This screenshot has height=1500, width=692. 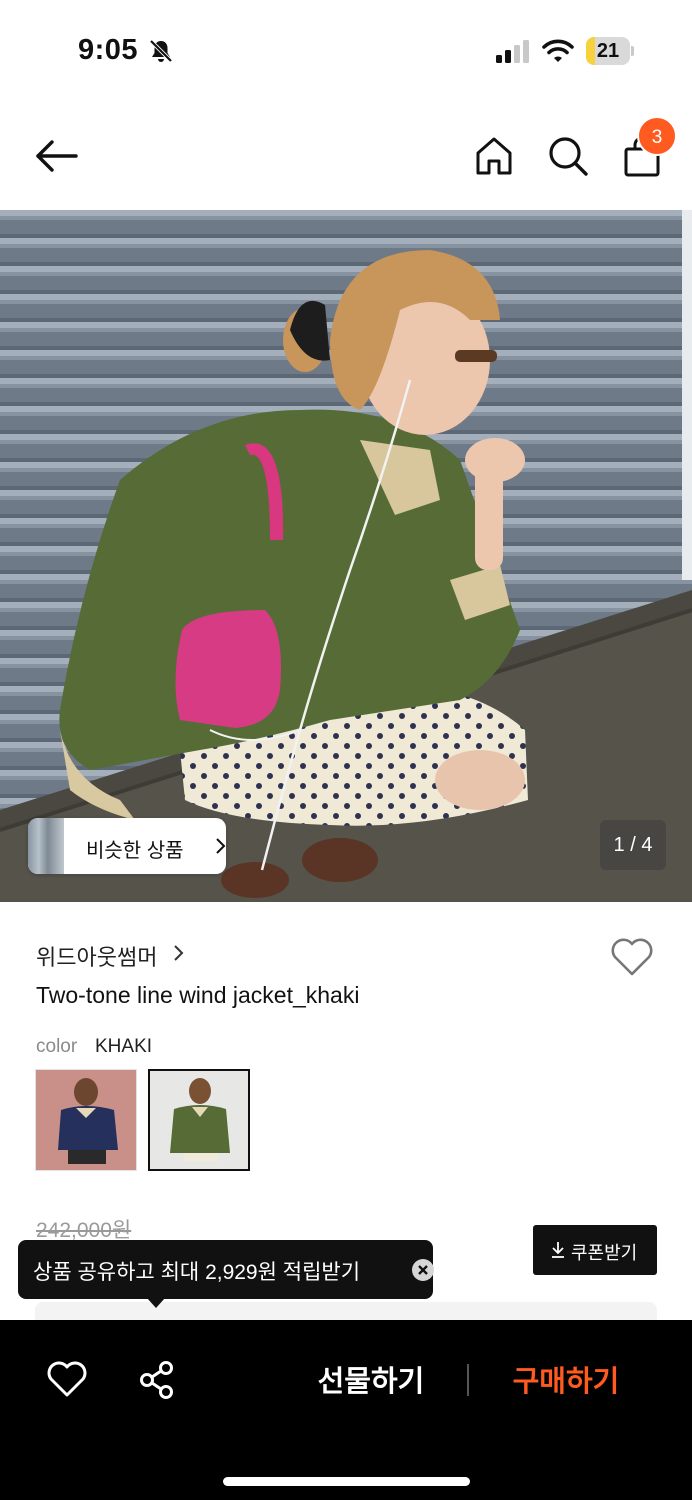 I want to click on tooltip-arrow, so click(x=156, y=1303).